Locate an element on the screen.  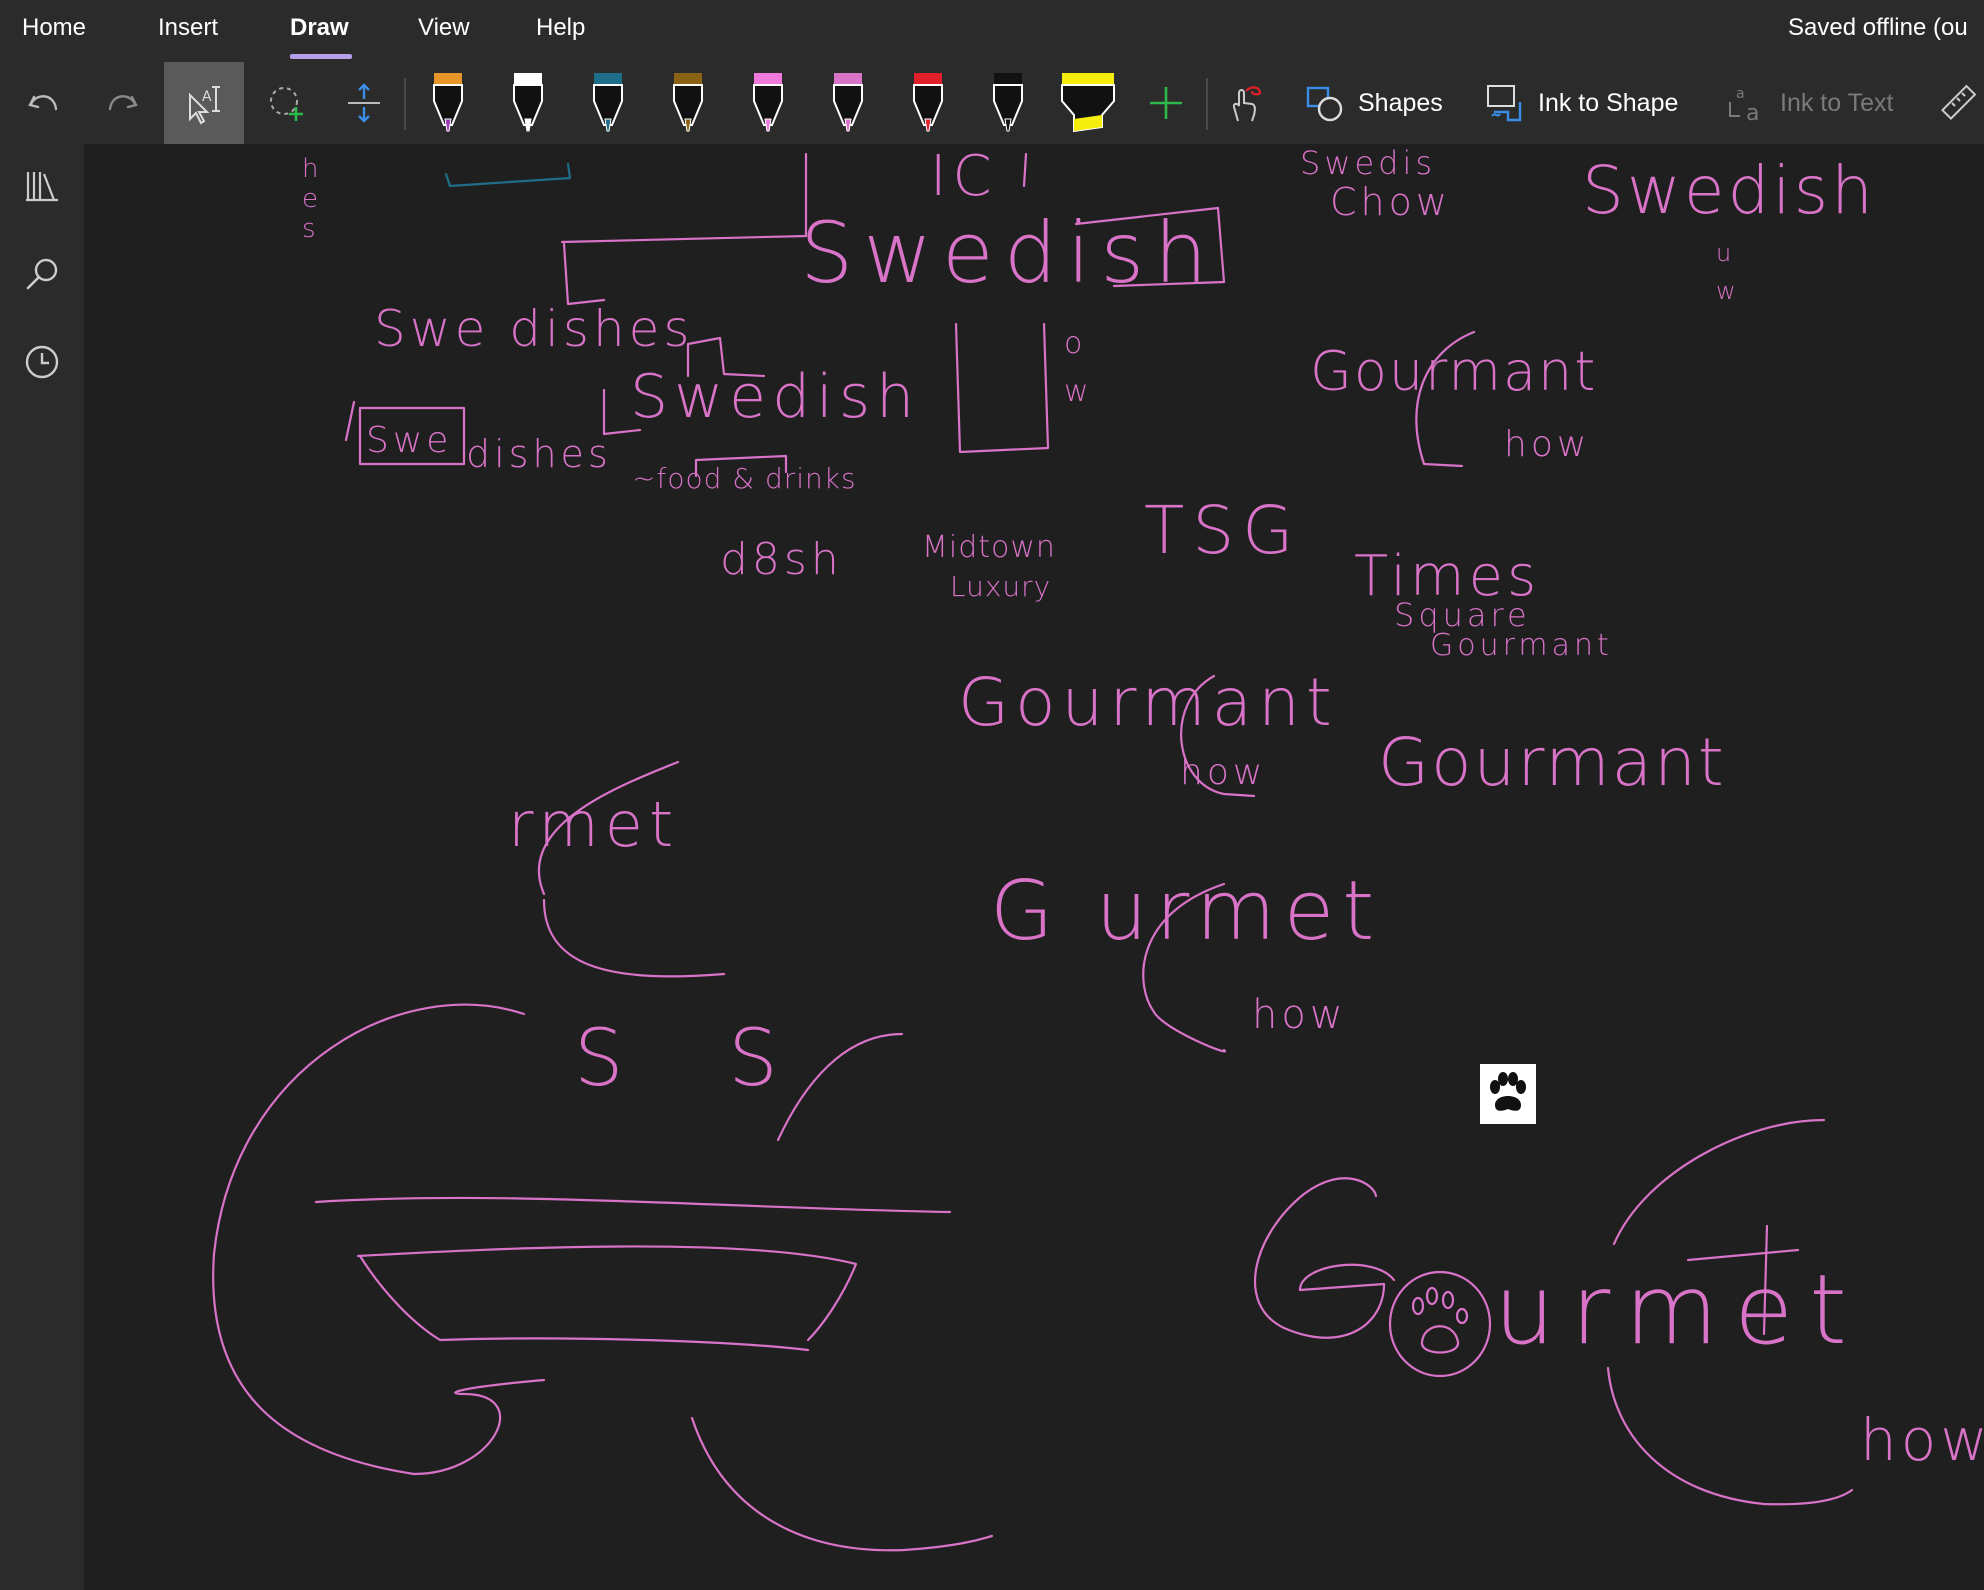
orange-purple-pen-button is located at coordinates (448, 103).